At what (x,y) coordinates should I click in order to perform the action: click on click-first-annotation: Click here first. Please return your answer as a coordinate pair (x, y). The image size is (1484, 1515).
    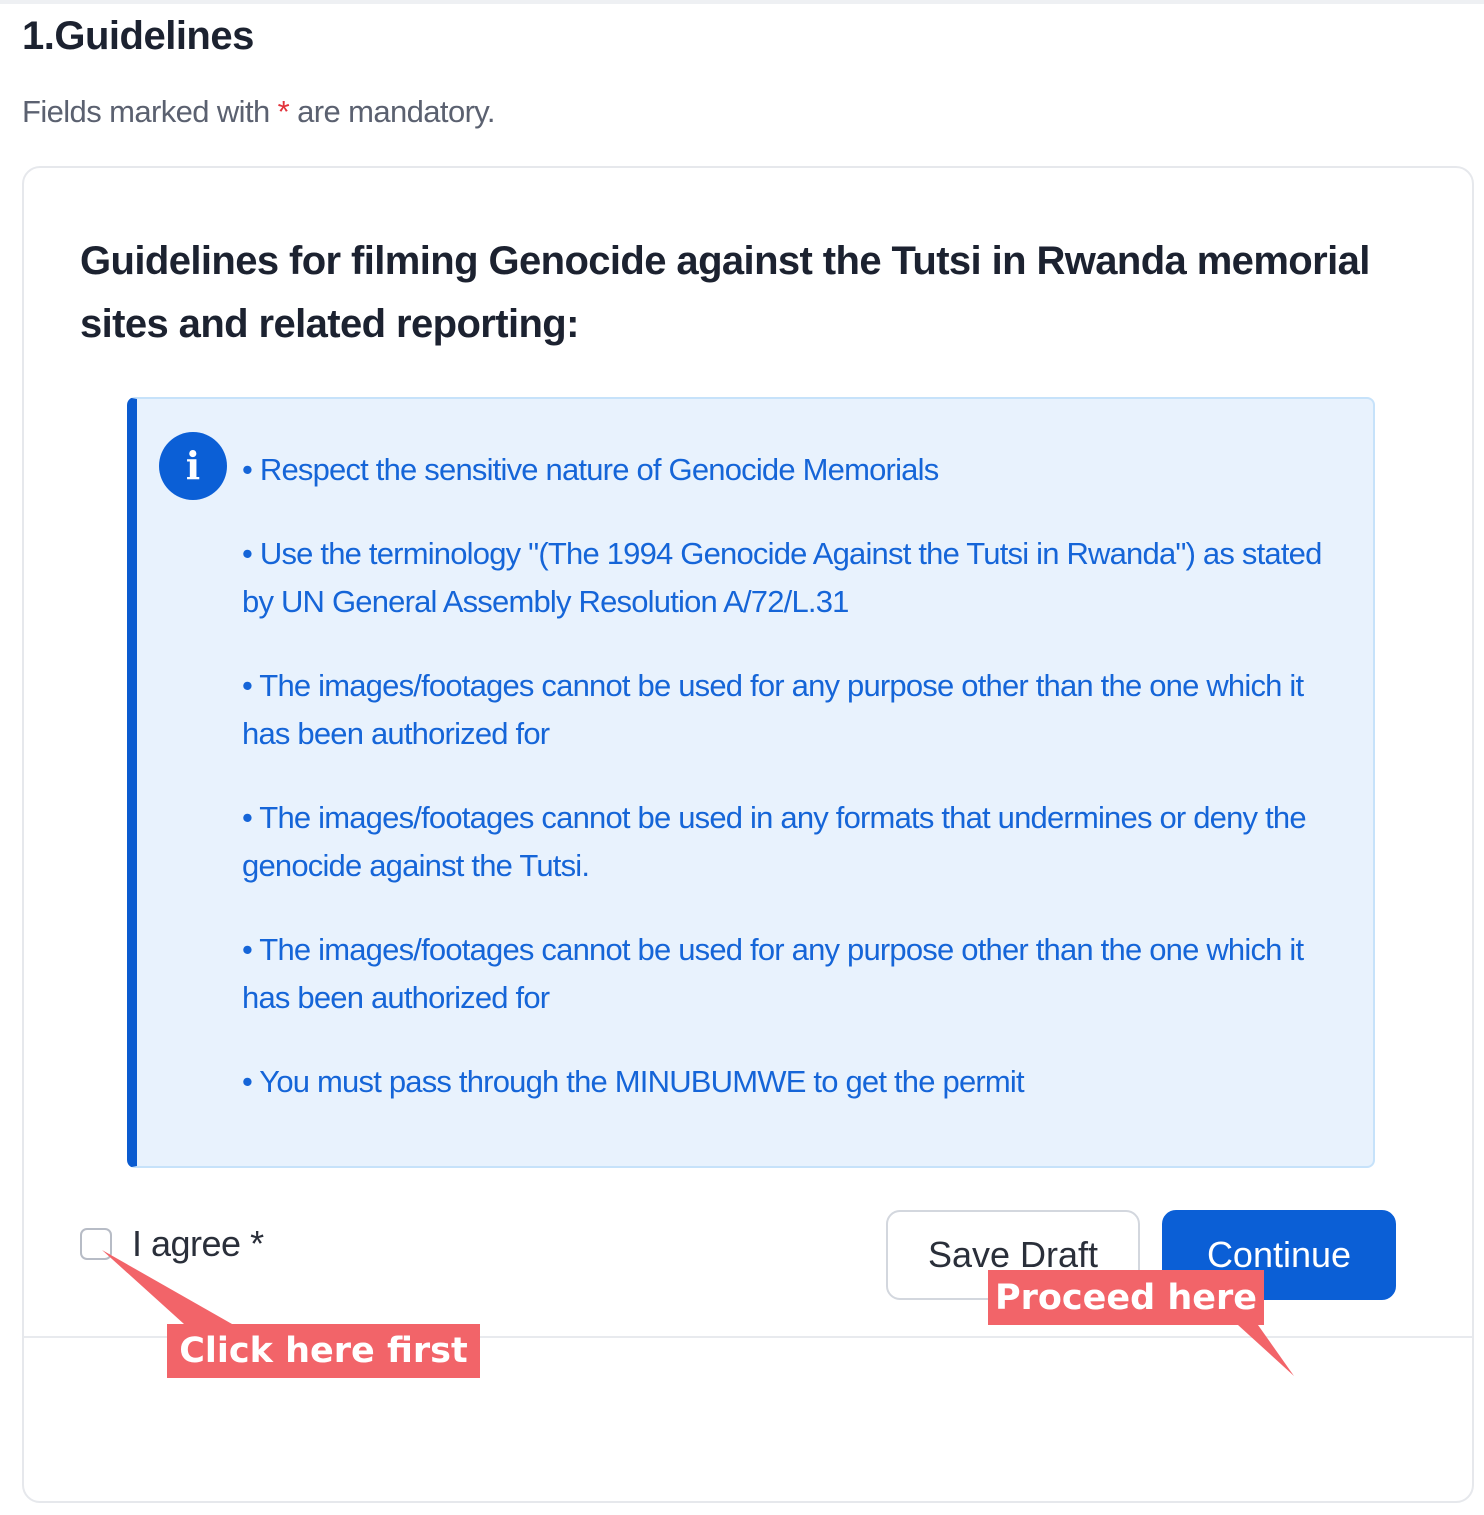
    Looking at the image, I should click on (323, 1351).